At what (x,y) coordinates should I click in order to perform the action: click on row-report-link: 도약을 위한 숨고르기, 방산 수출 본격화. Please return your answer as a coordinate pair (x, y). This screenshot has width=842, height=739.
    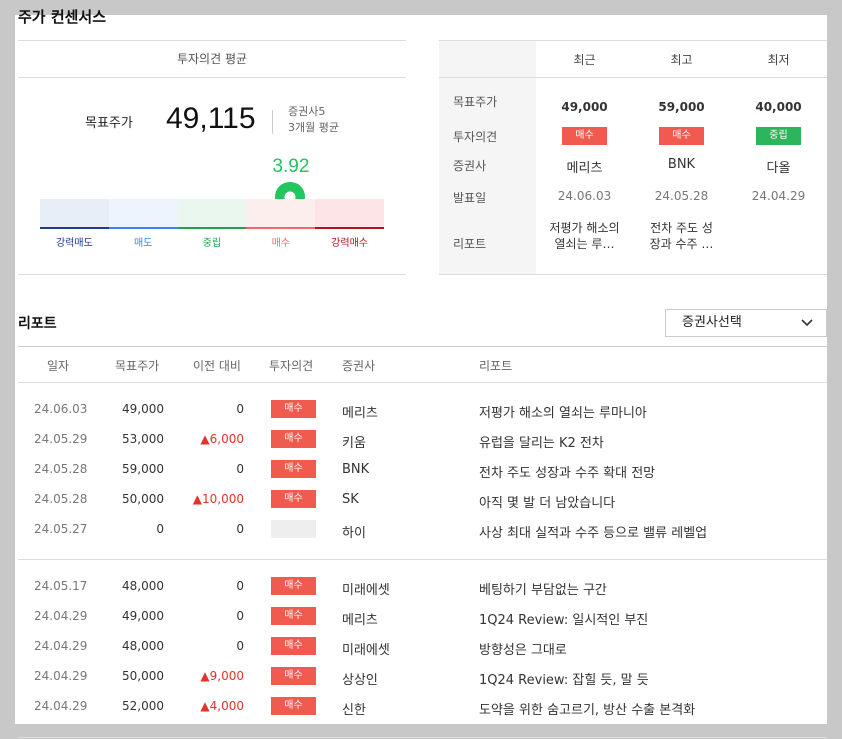
    Looking at the image, I should click on (587, 708).